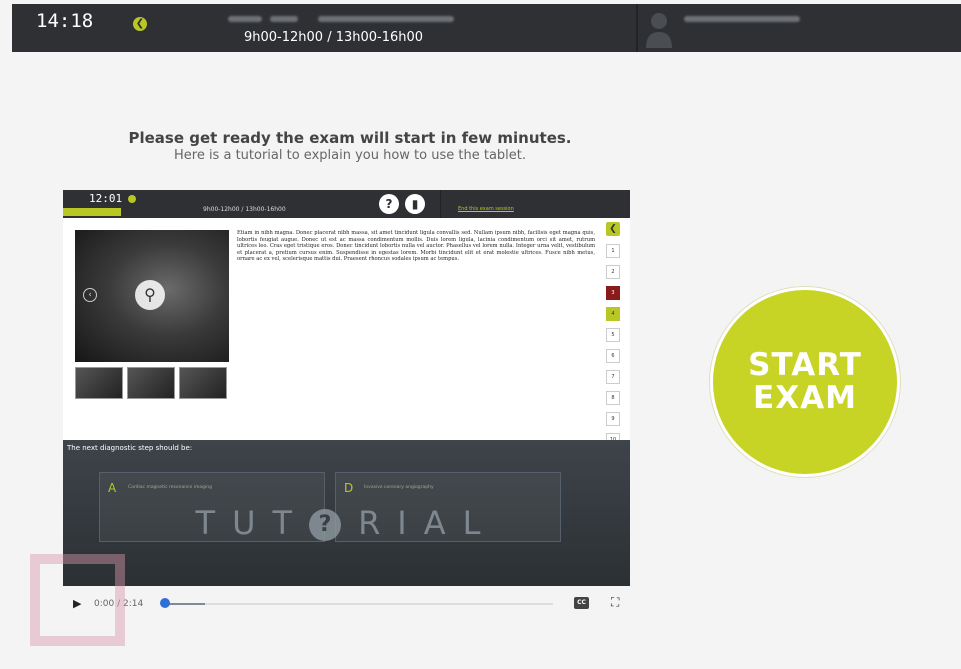 This screenshot has width=961, height=669. What do you see at coordinates (613, 419) in the screenshot?
I see `question-number: 9` at bounding box center [613, 419].